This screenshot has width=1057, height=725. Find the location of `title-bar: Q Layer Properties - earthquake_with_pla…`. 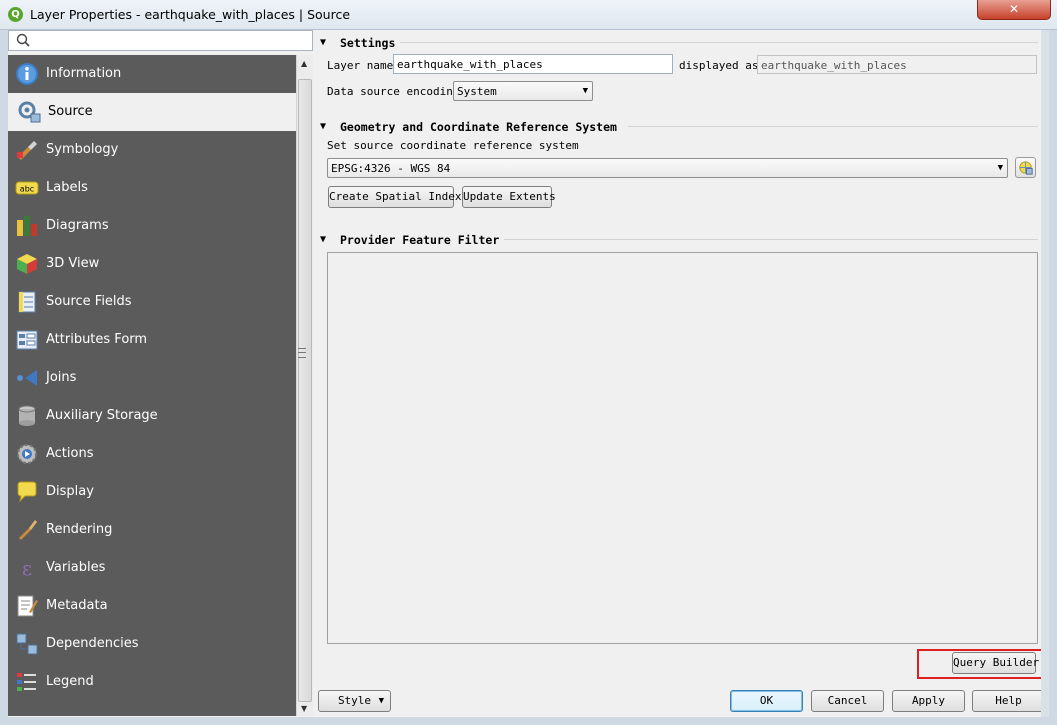

title-bar: Q Layer Properties - earthquake_with_pla… is located at coordinates (528, 15).